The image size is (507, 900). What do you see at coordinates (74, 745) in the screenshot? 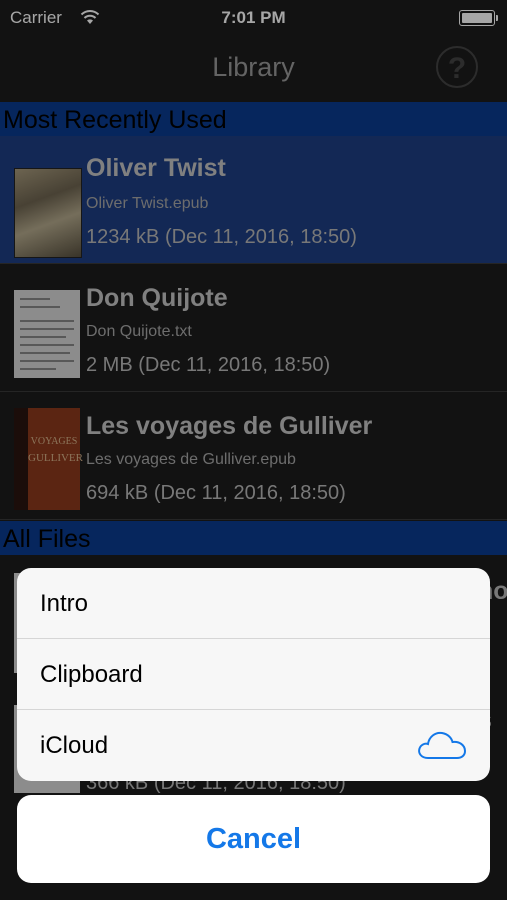
I see `action-label: iCloud` at bounding box center [74, 745].